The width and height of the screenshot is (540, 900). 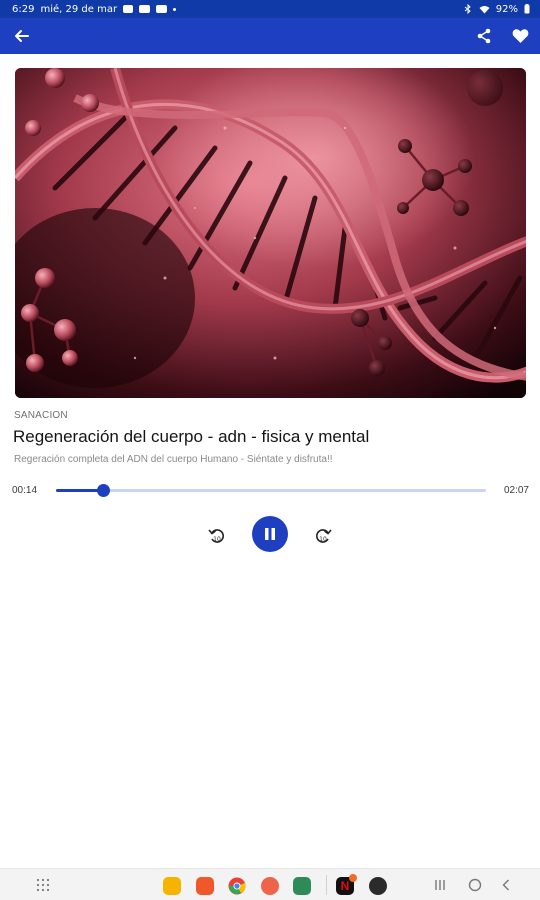 I want to click on status-bar: 6:29 mié, 29 de mar 92%, so click(x=270, y=9).